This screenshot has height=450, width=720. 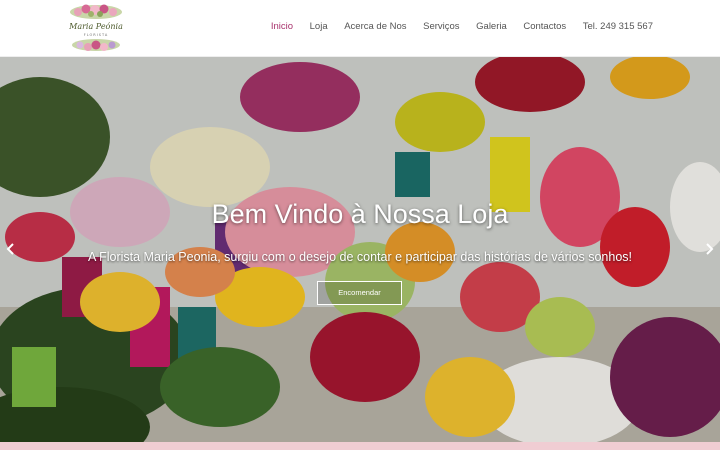 I want to click on logo-tagline: FLORISTA, so click(x=96, y=35).